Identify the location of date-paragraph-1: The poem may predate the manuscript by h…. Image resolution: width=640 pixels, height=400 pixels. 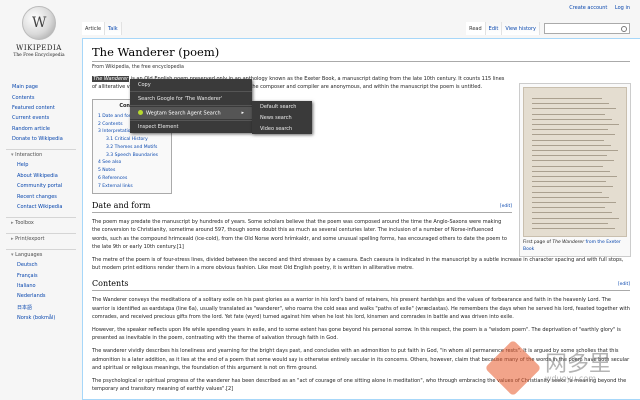
(299, 234).